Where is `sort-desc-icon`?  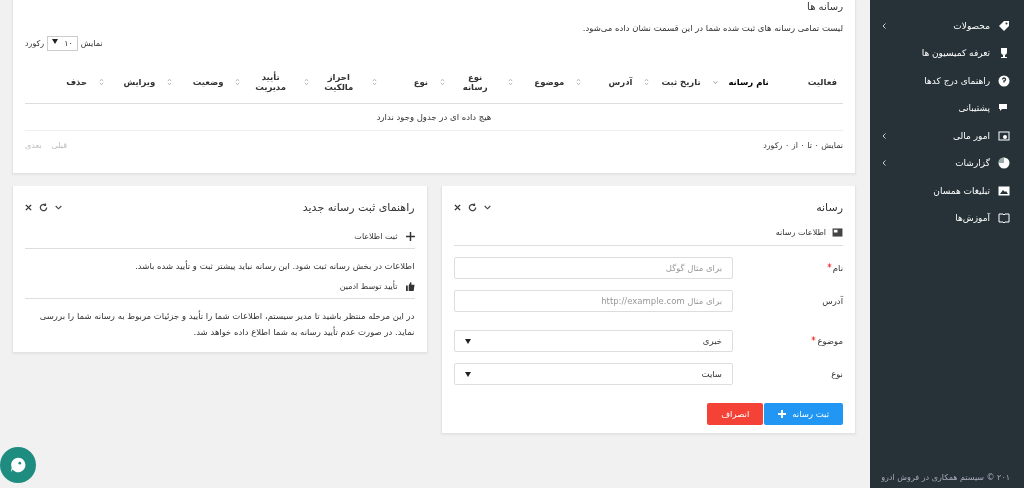 sort-desc-icon is located at coordinates (715, 82).